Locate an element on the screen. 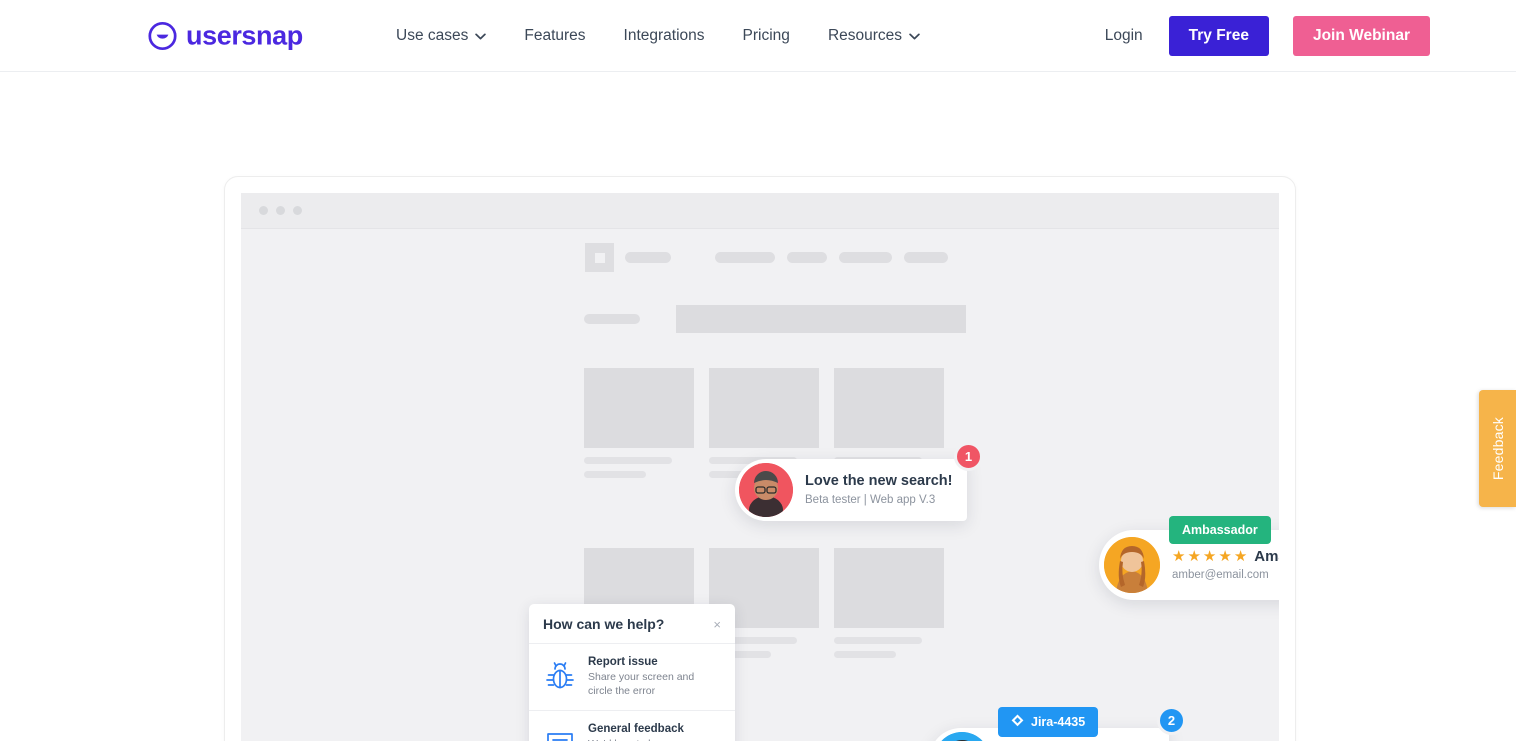  try-free-button: Try Free is located at coordinates (1218, 35).